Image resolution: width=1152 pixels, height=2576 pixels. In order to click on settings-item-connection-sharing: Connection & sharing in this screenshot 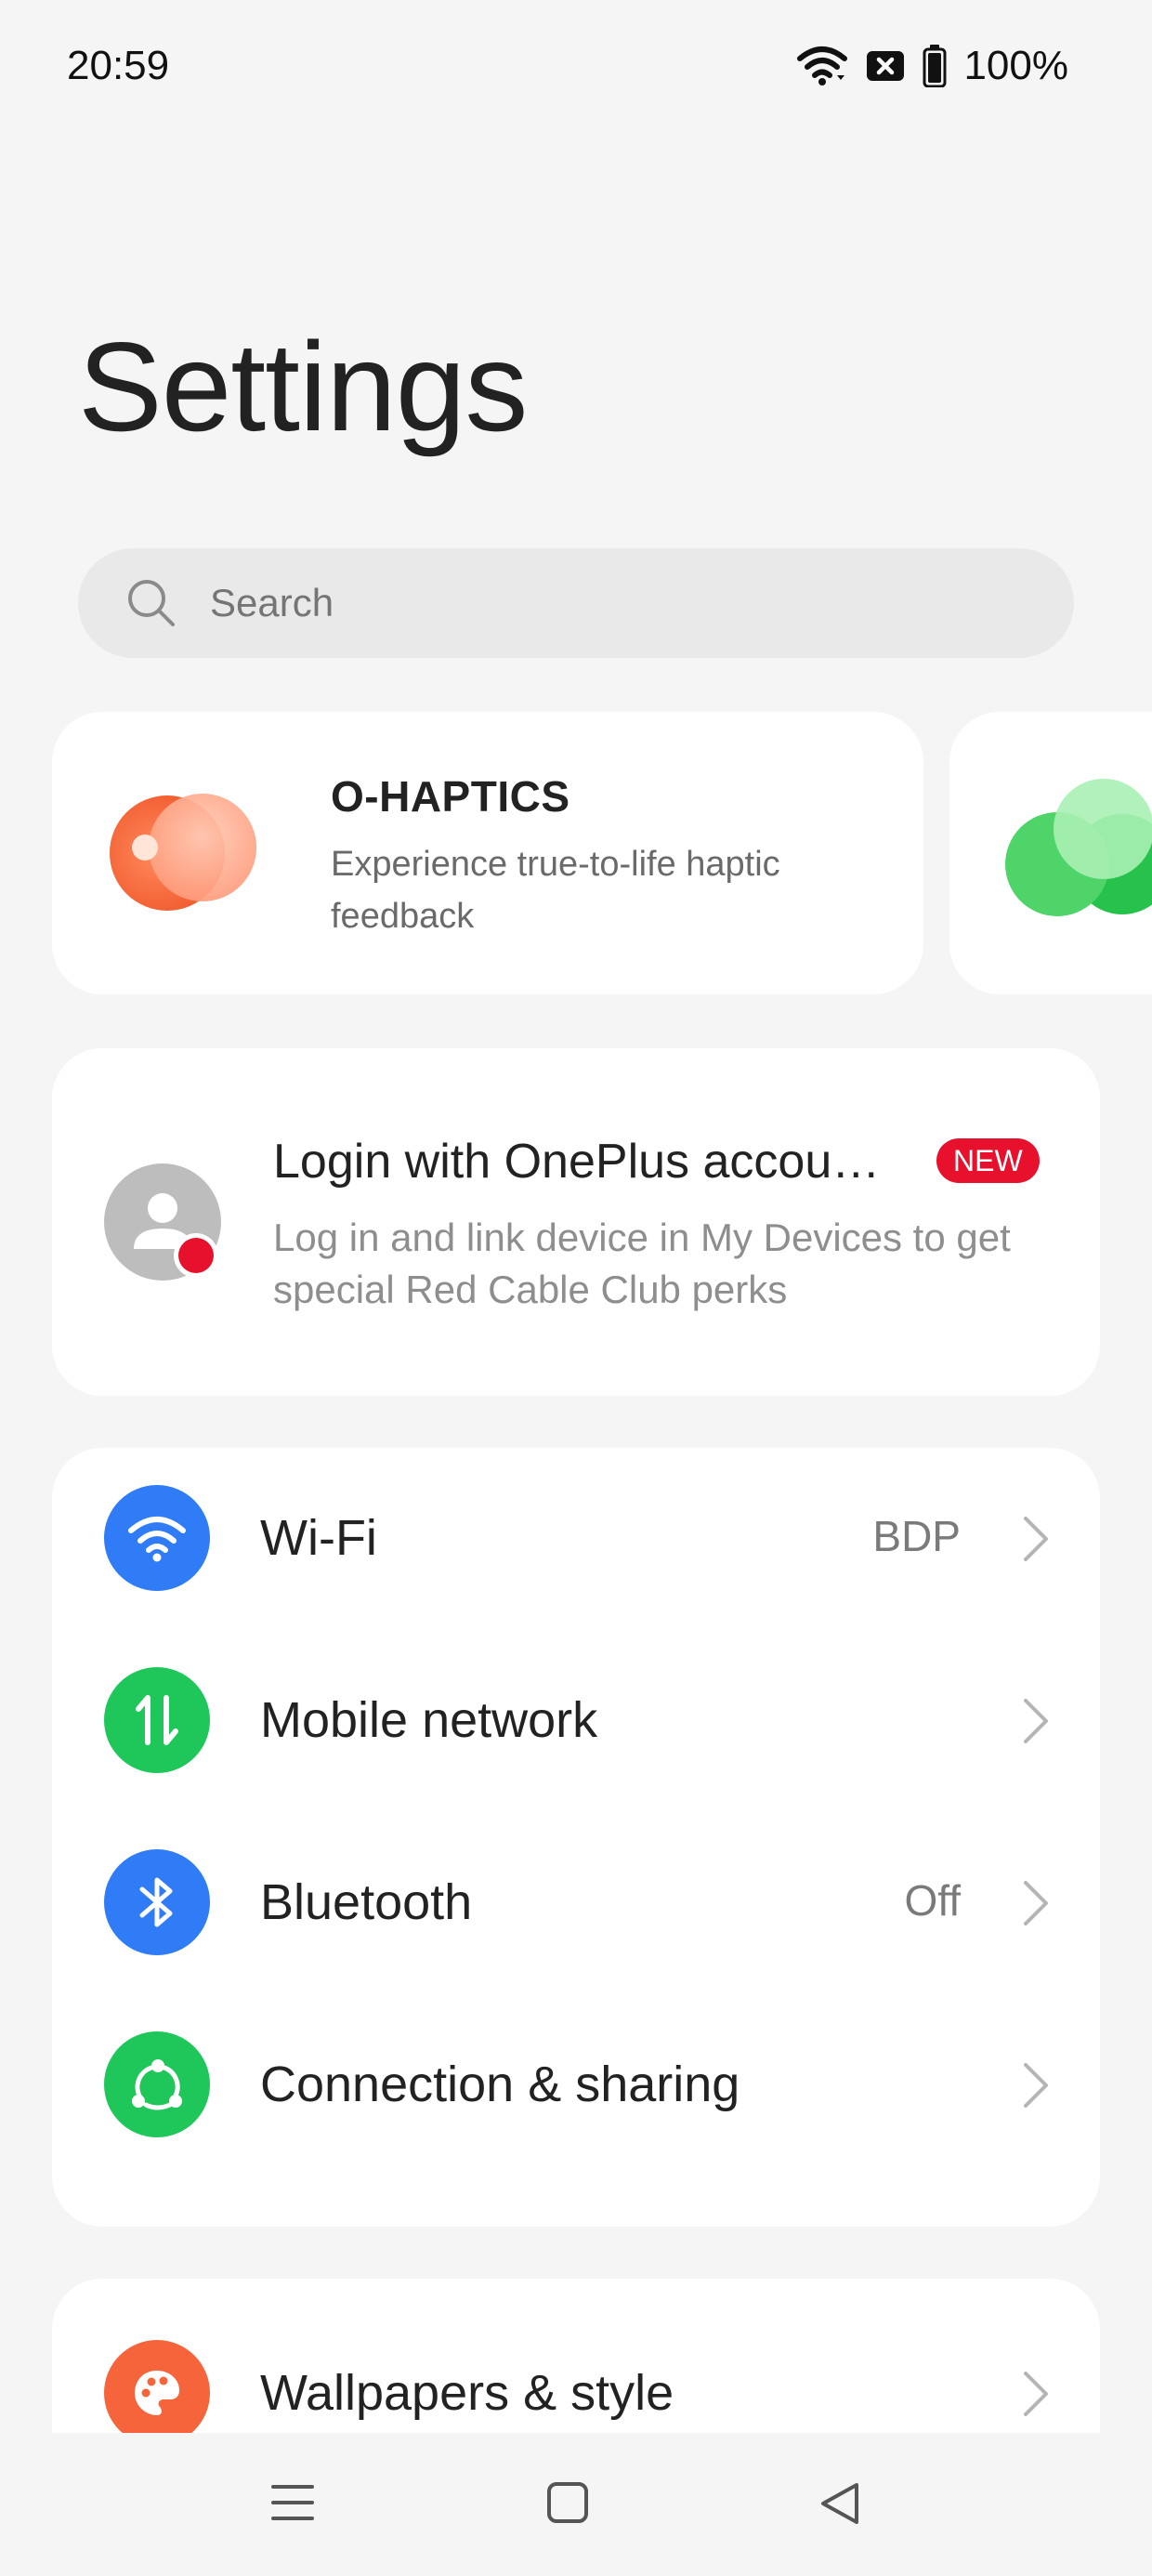, I will do `click(576, 2085)`.